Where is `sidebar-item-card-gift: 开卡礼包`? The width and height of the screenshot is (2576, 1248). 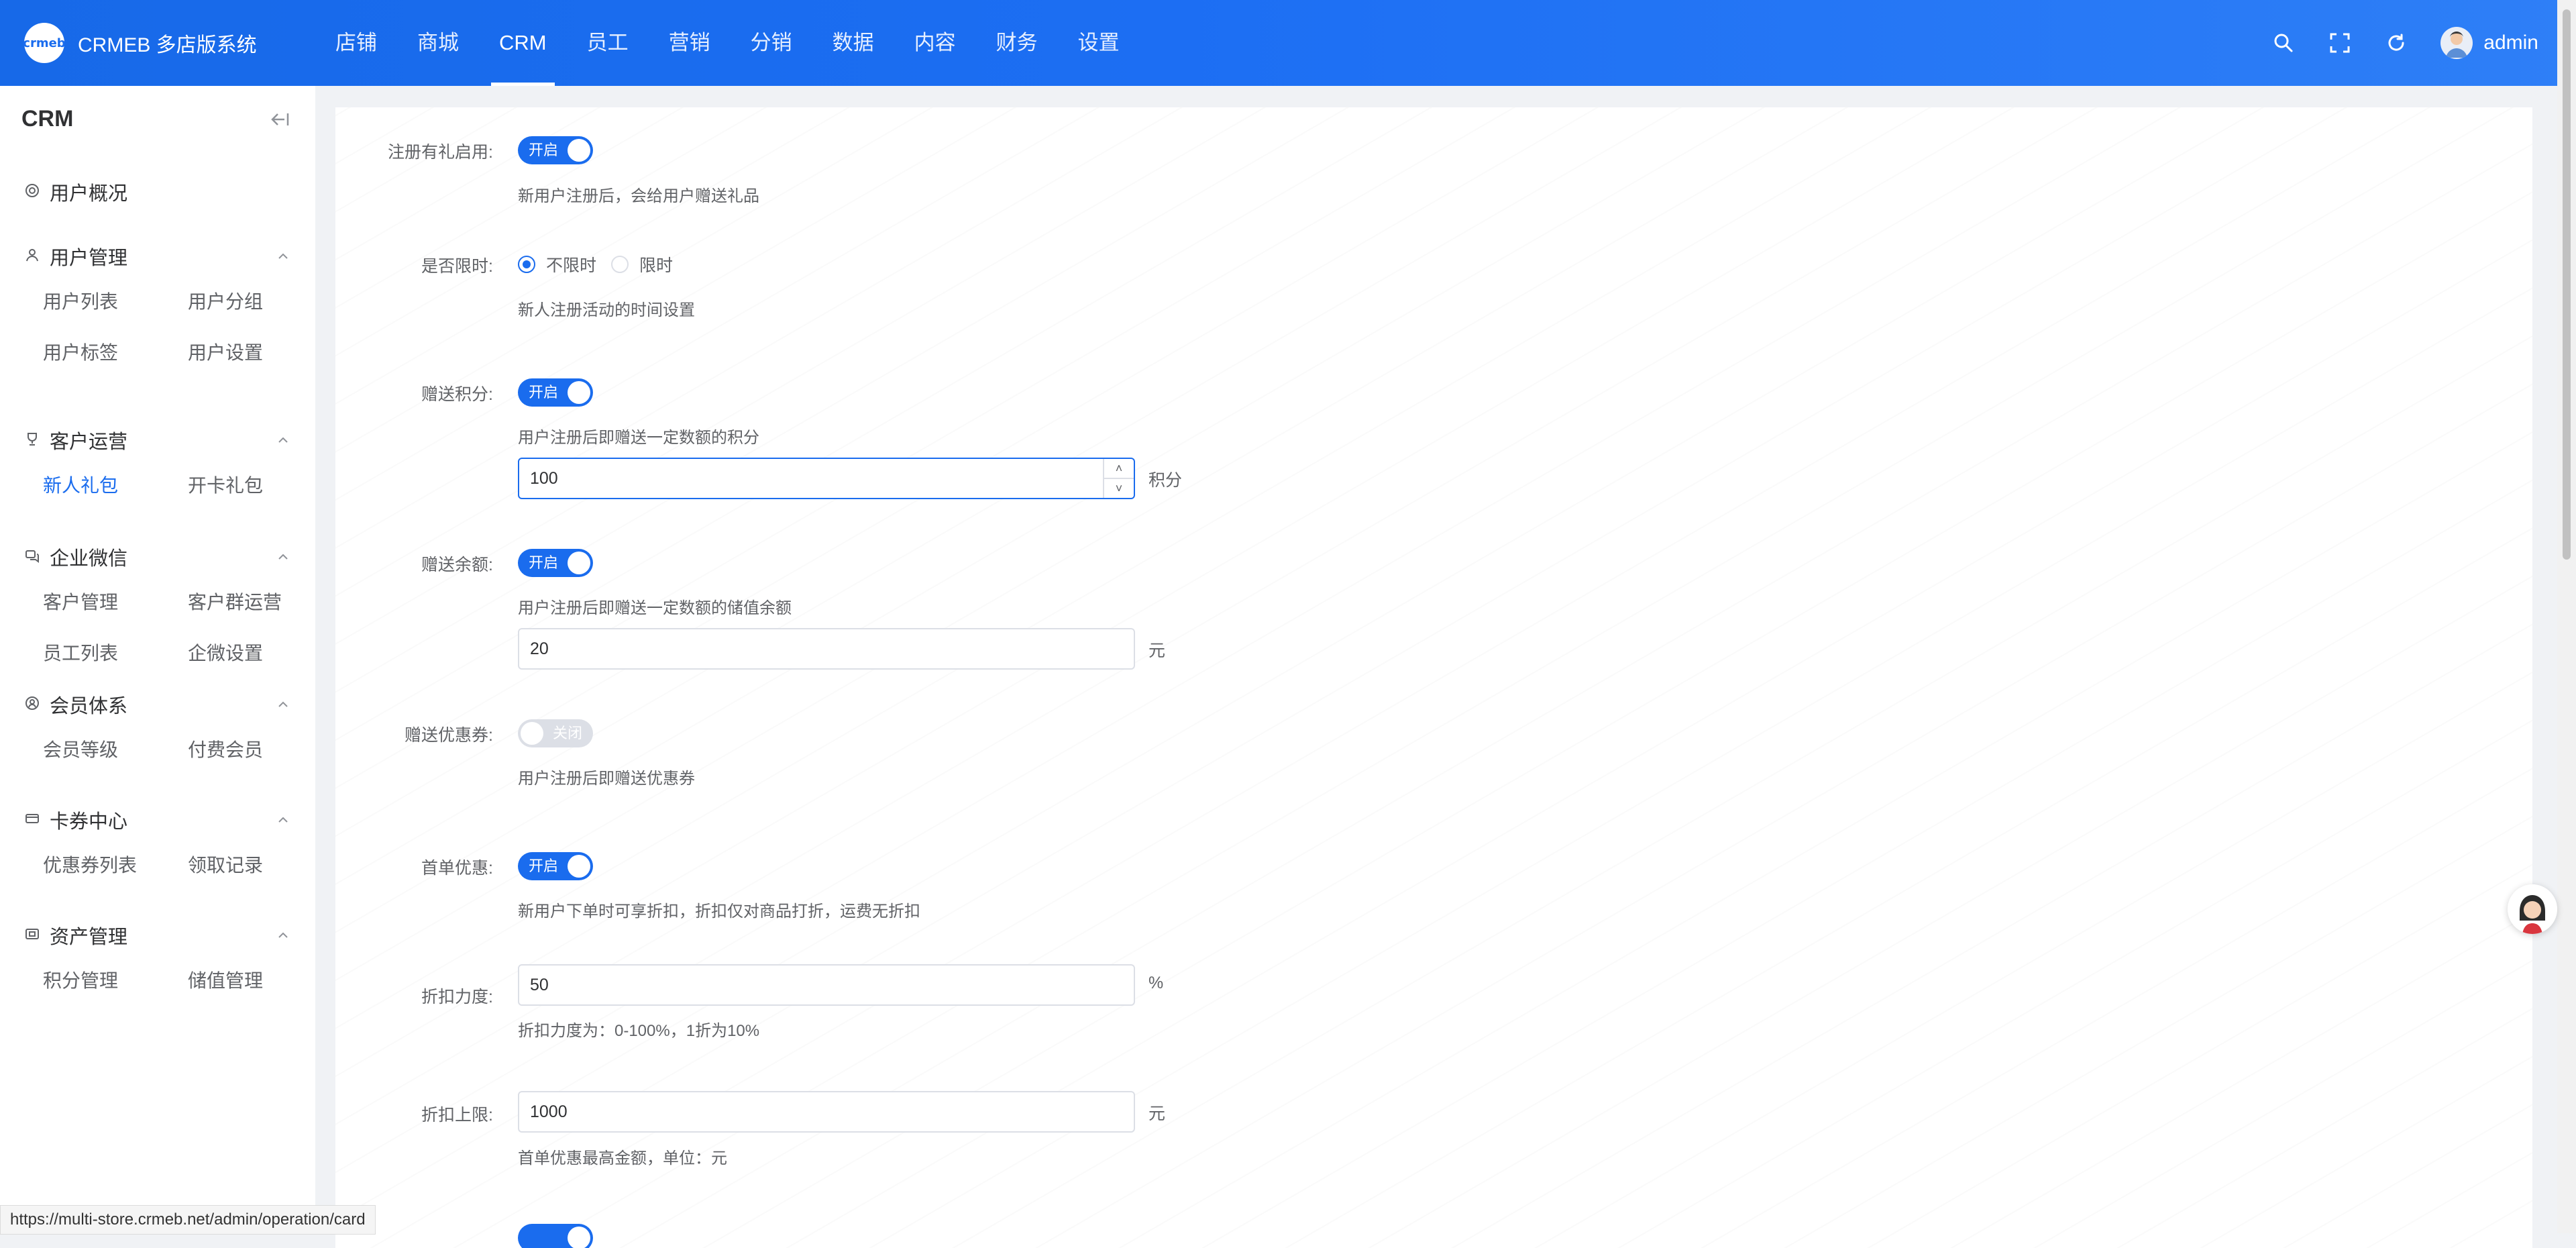 sidebar-item-card-gift: 开卡礼包 is located at coordinates (260, 486).